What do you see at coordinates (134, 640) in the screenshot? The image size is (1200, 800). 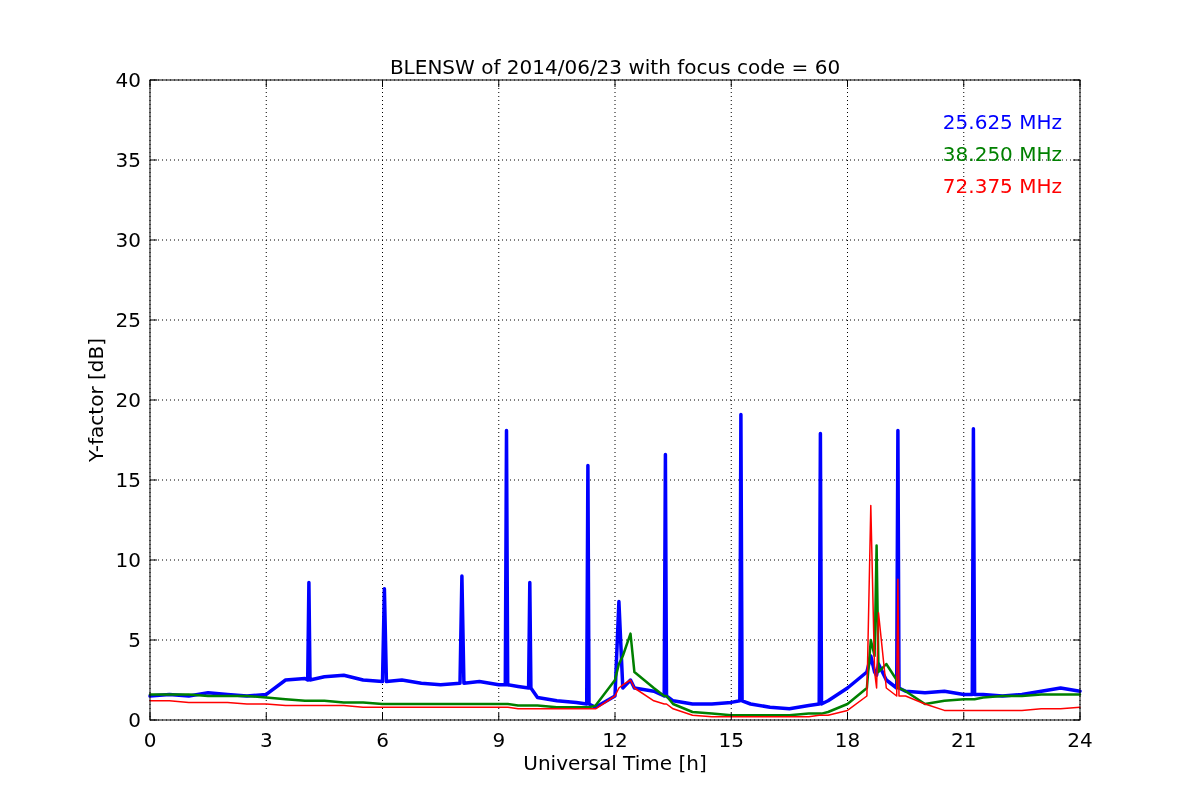 I see `tick-label: 5` at bounding box center [134, 640].